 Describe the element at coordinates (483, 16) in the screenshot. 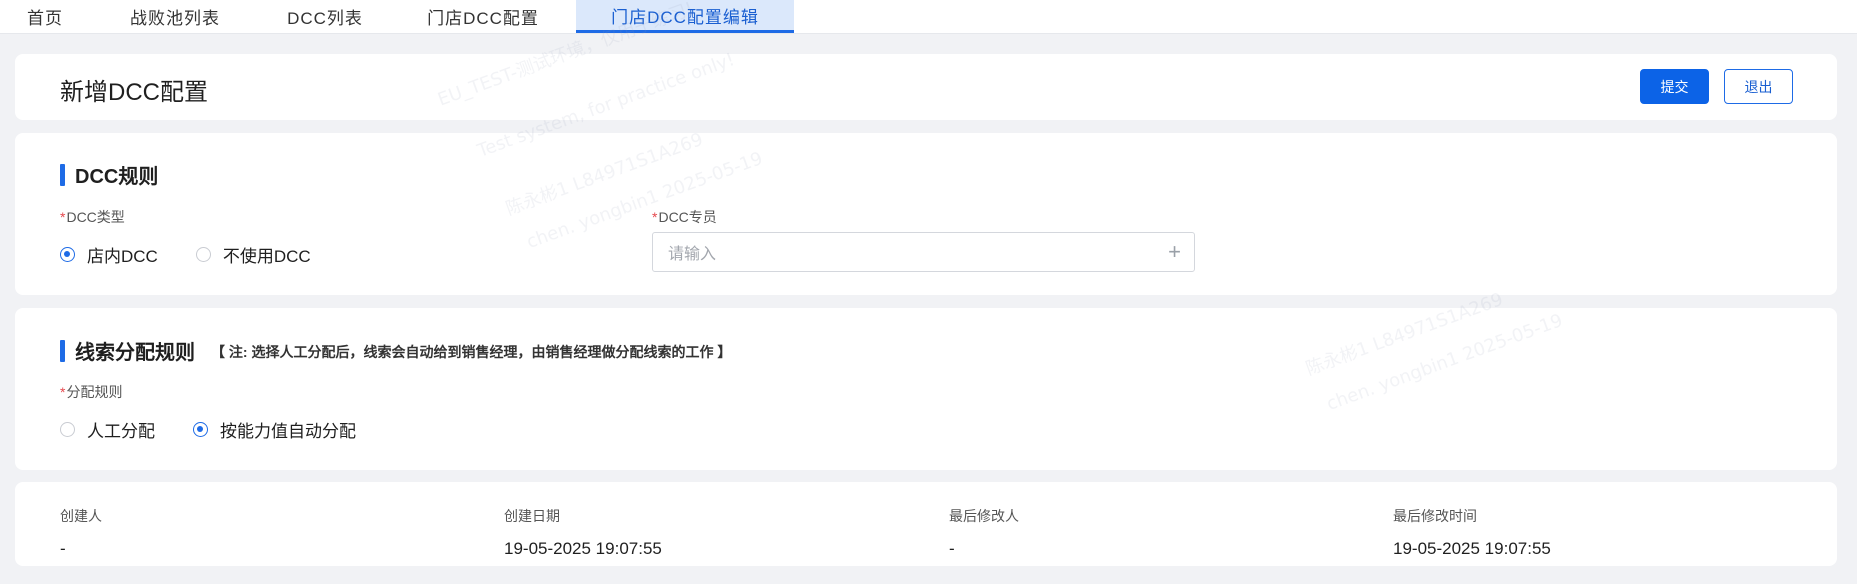

I see `tab-store-dcc-config: 门店DCC配置` at that location.